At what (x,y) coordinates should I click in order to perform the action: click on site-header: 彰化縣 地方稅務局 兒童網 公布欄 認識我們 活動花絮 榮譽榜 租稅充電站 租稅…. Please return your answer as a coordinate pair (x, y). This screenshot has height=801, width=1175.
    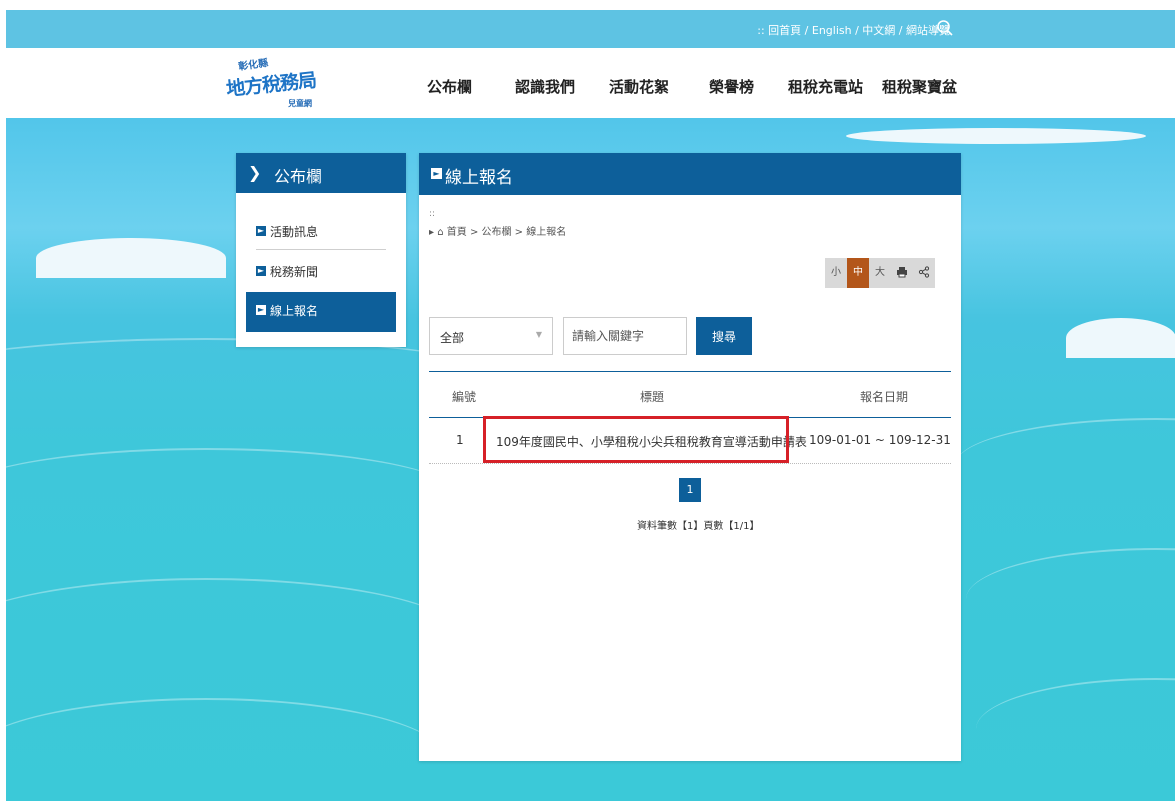
    Looking at the image, I should click on (590, 83).